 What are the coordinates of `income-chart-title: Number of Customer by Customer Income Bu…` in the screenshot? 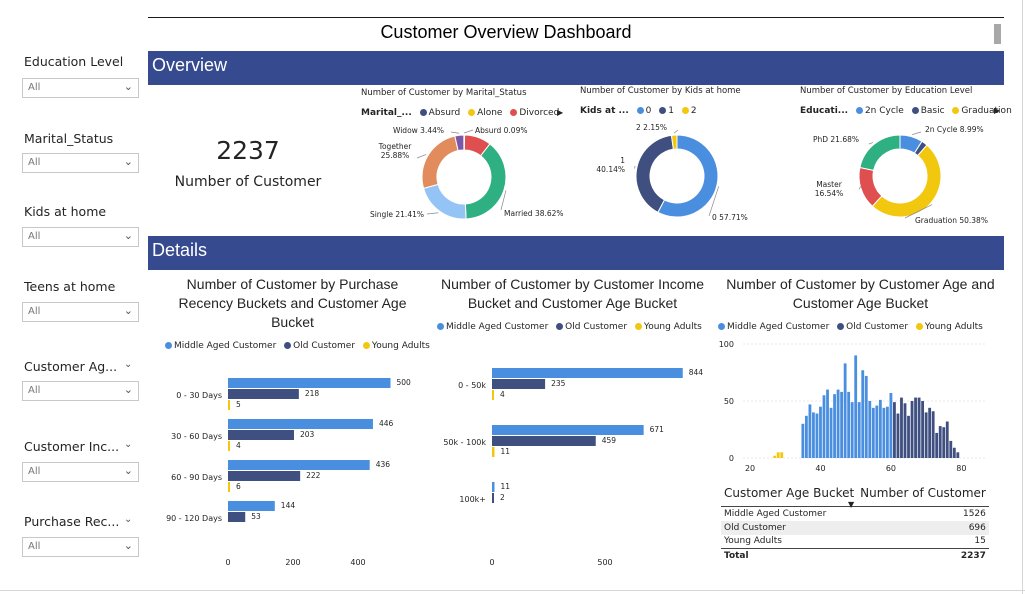 It's located at (572, 293).